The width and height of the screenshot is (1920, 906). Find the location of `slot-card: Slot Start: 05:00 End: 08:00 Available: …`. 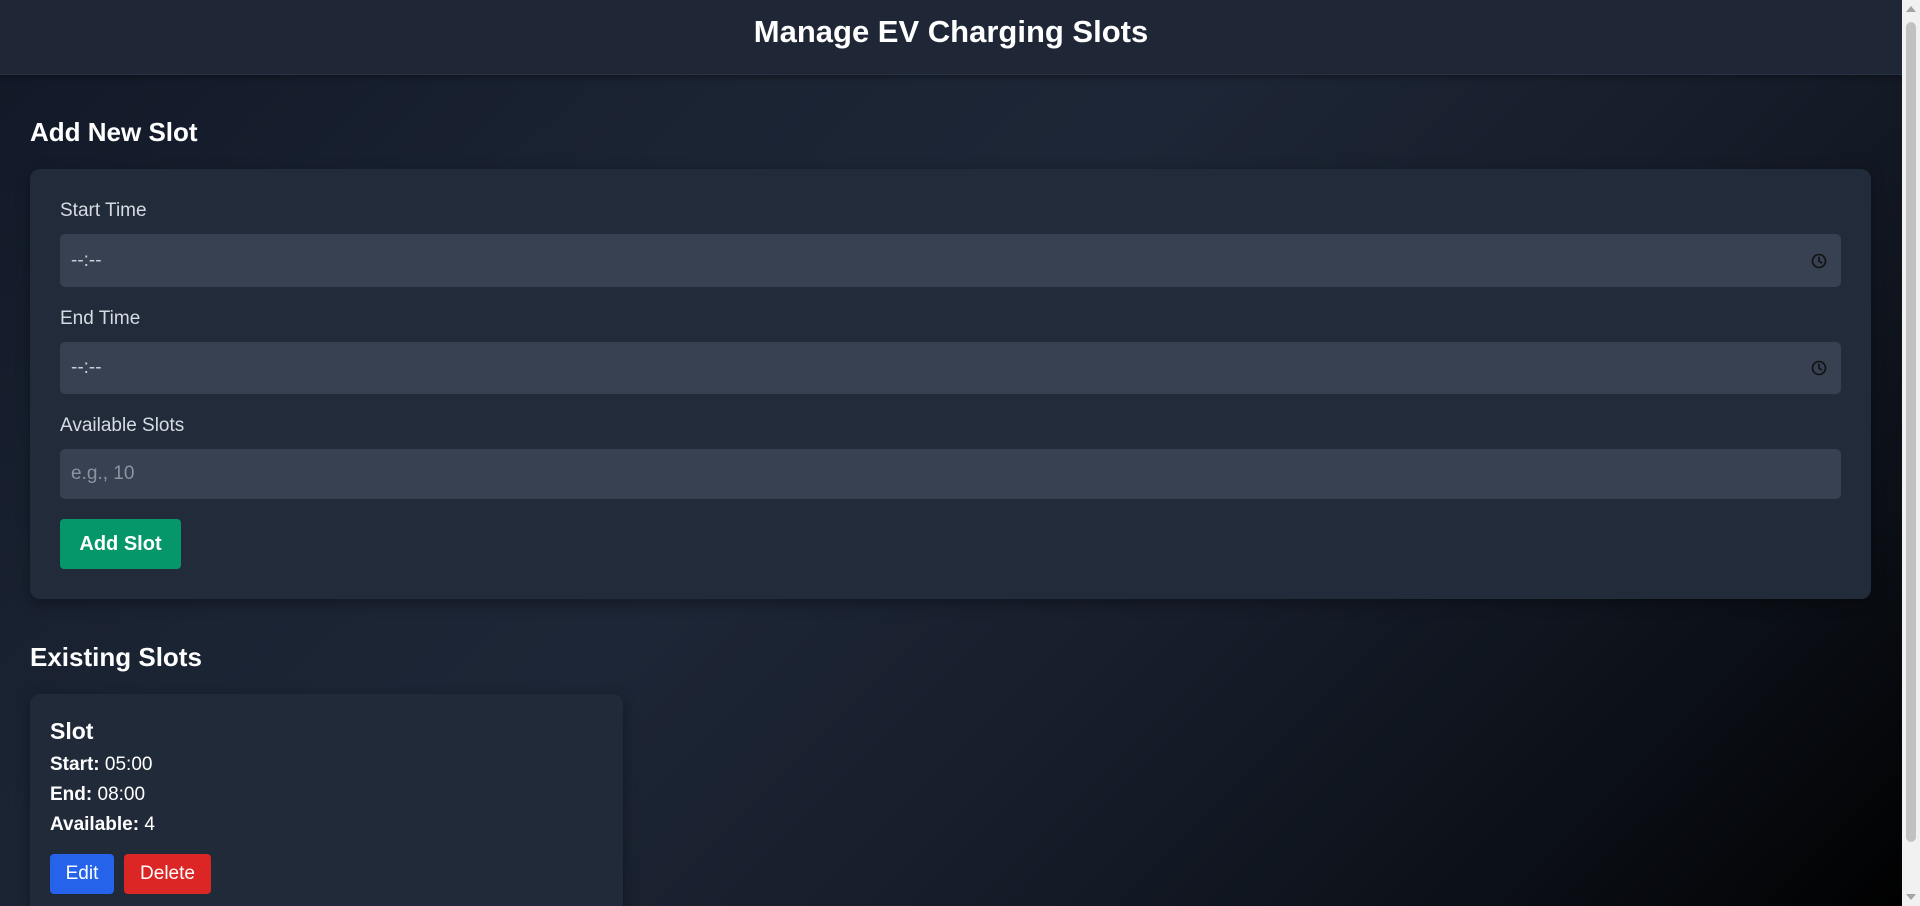

slot-card: Slot Start: 05:00 End: 08:00 Available: … is located at coordinates (326, 800).